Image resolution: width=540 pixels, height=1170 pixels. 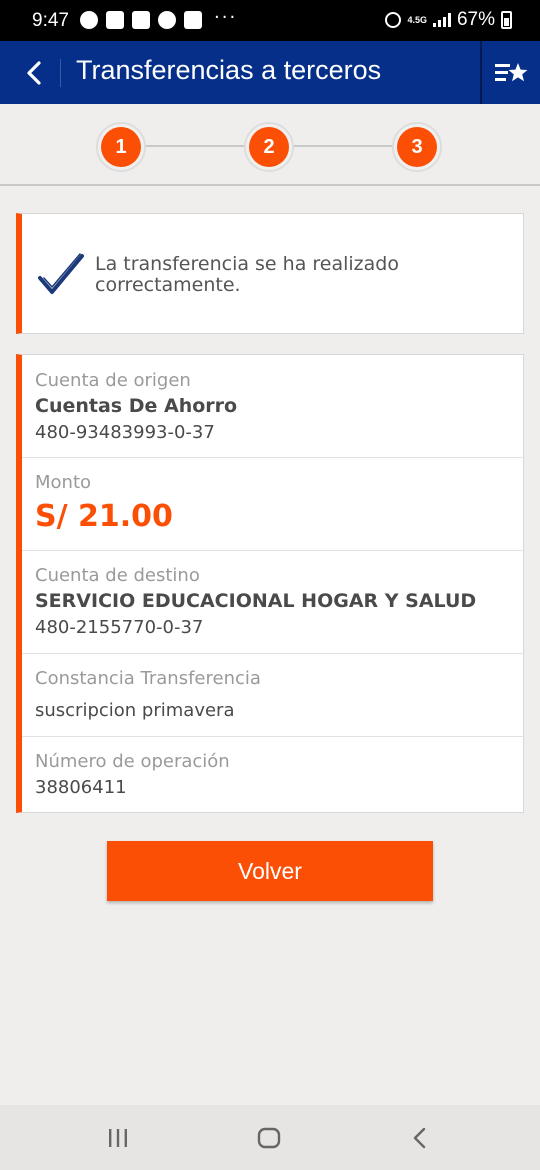 I want to click on progress-stepper: 1 2 3, so click(x=270, y=145).